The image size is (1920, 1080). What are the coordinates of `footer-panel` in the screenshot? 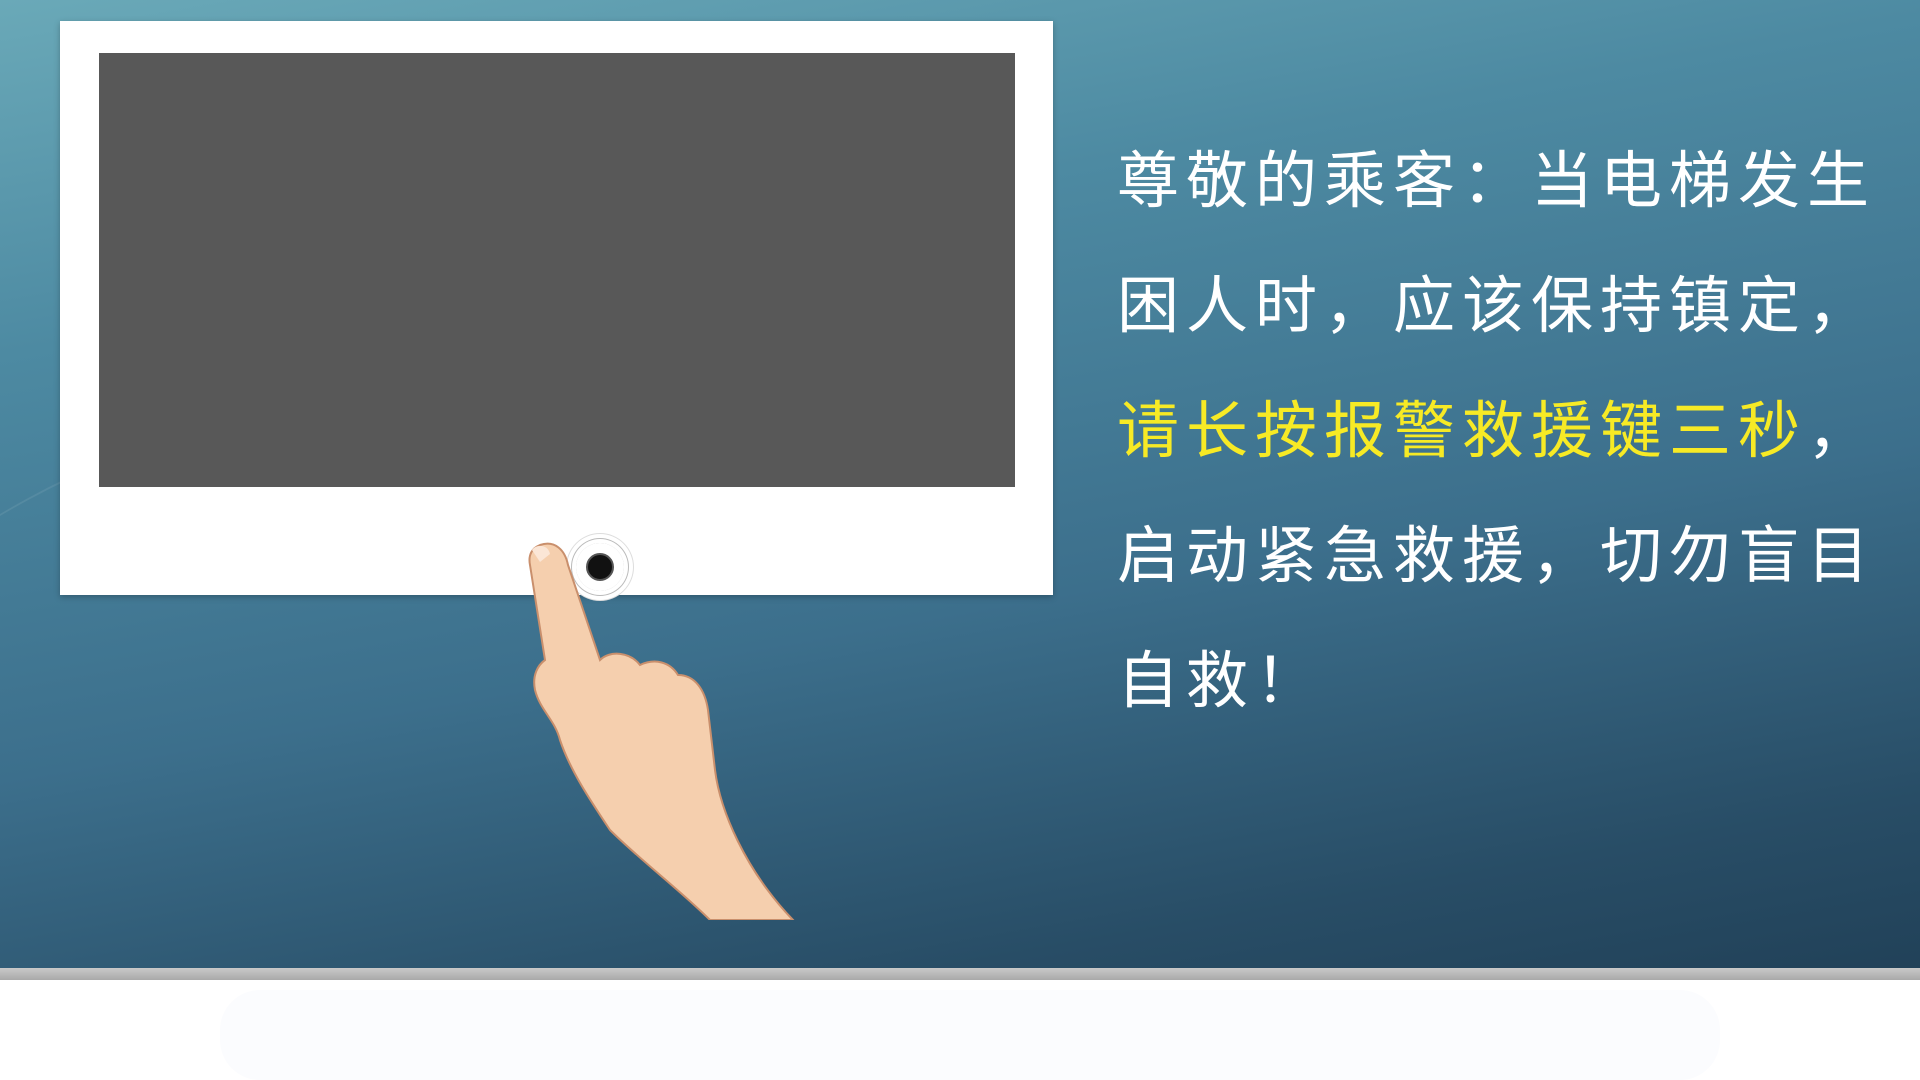 It's located at (970, 1035).